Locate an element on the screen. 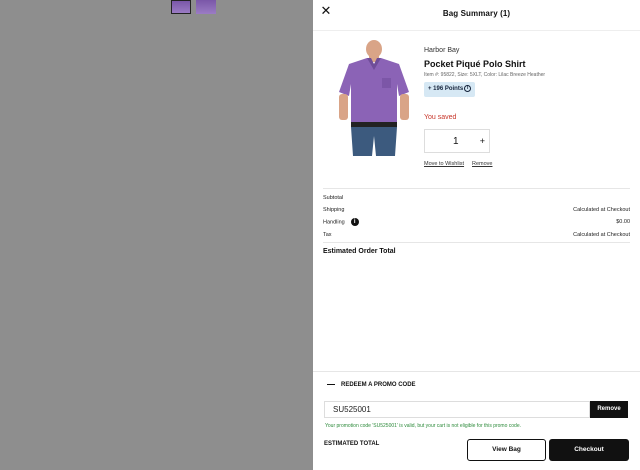 The height and width of the screenshot is (470, 640). handling-value: $0.00 is located at coordinates (623, 222).